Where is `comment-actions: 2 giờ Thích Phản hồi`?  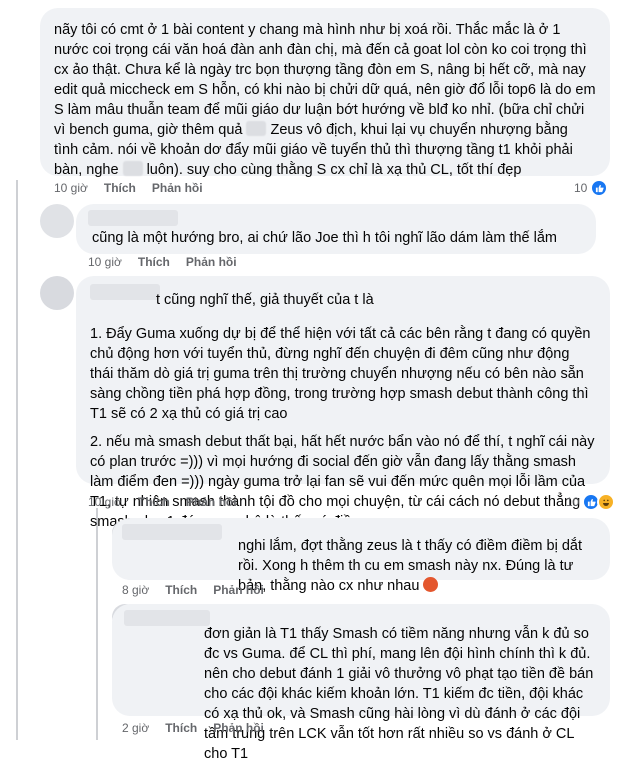
comment-actions: 2 giờ Thích Phản hồi is located at coordinates (193, 728).